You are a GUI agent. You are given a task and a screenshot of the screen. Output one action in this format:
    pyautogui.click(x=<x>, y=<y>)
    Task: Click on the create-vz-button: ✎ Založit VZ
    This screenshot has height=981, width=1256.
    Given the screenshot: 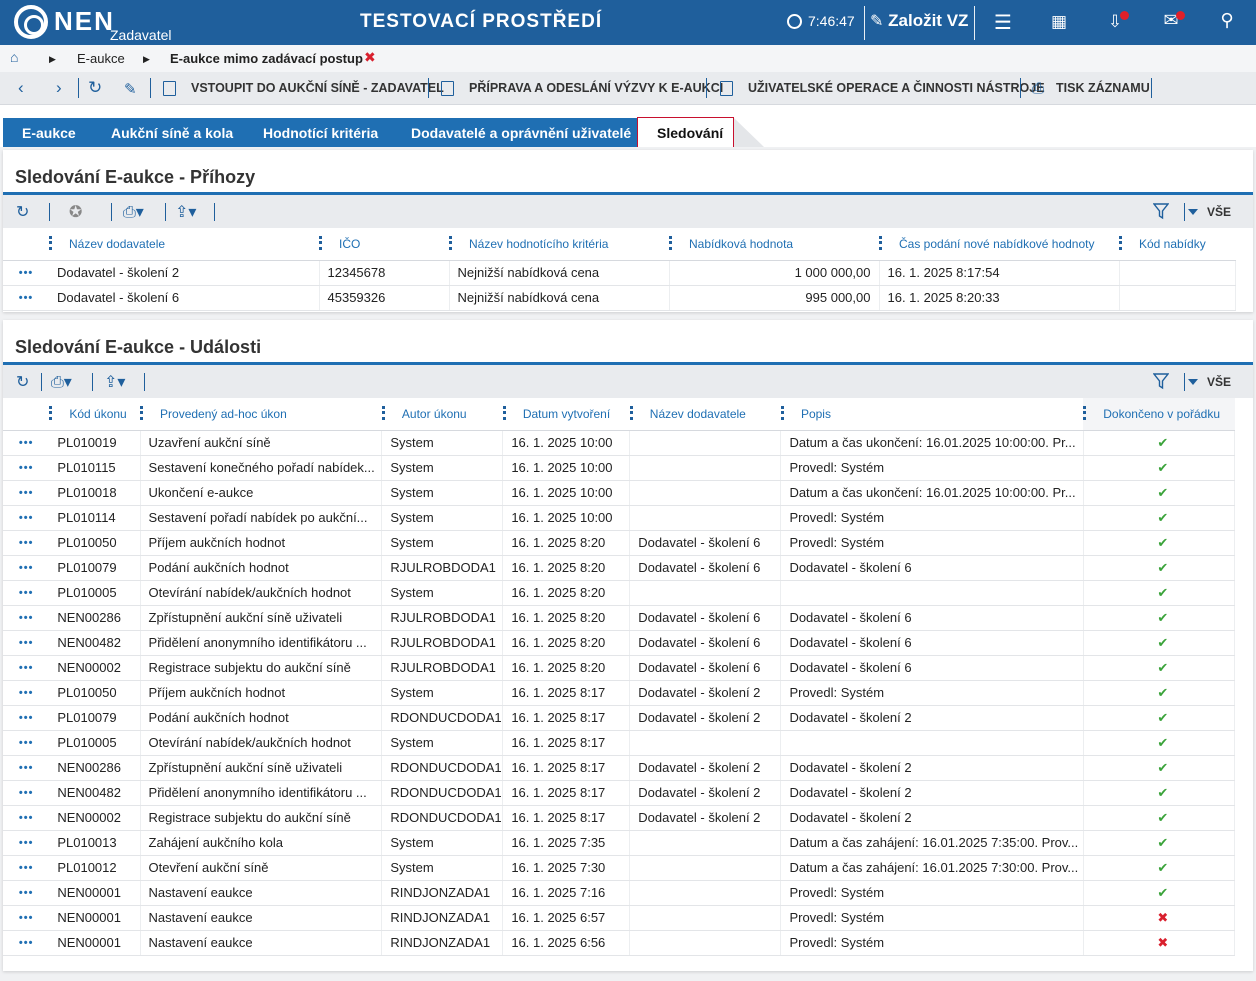 What is the action you would take?
    pyautogui.click(x=919, y=21)
    